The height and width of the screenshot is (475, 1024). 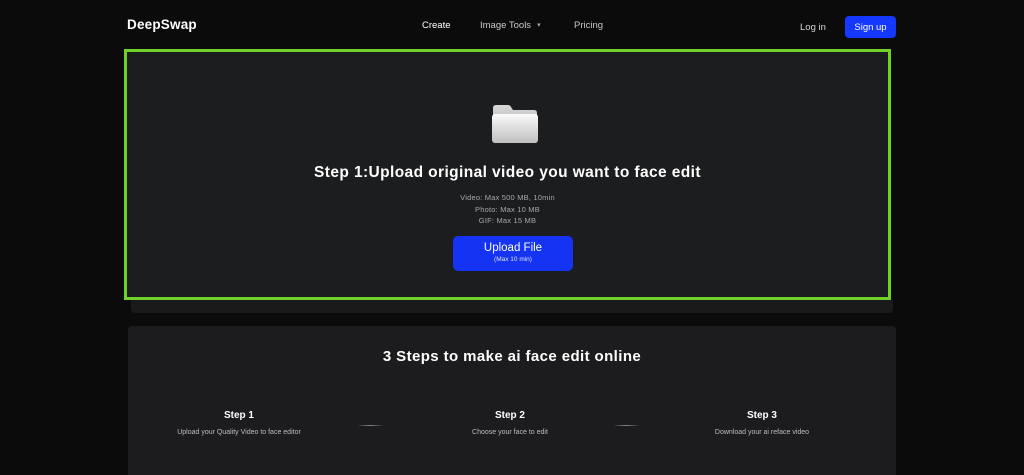 I want to click on nav-image-tools: Image Tools ▾, so click(x=510, y=25).